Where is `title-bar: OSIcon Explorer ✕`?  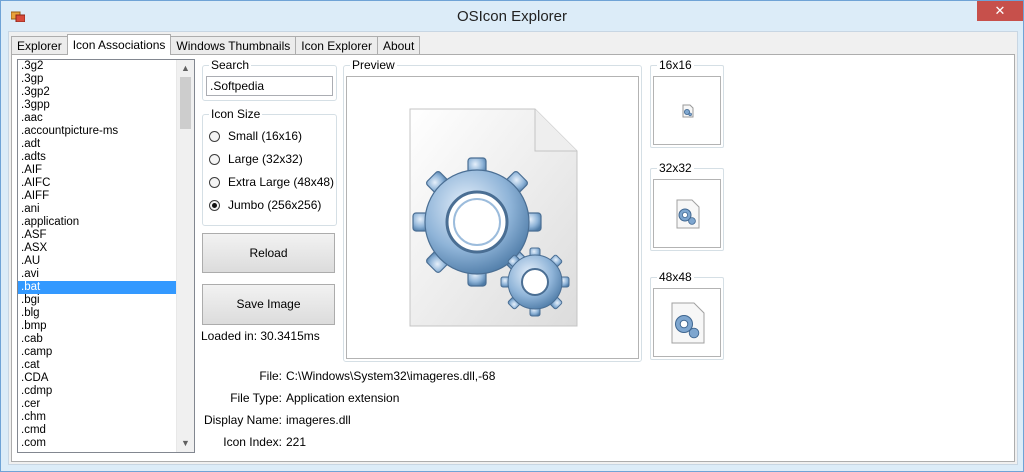 title-bar: OSIcon Explorer ✕ is located at coordinates (512, 16).